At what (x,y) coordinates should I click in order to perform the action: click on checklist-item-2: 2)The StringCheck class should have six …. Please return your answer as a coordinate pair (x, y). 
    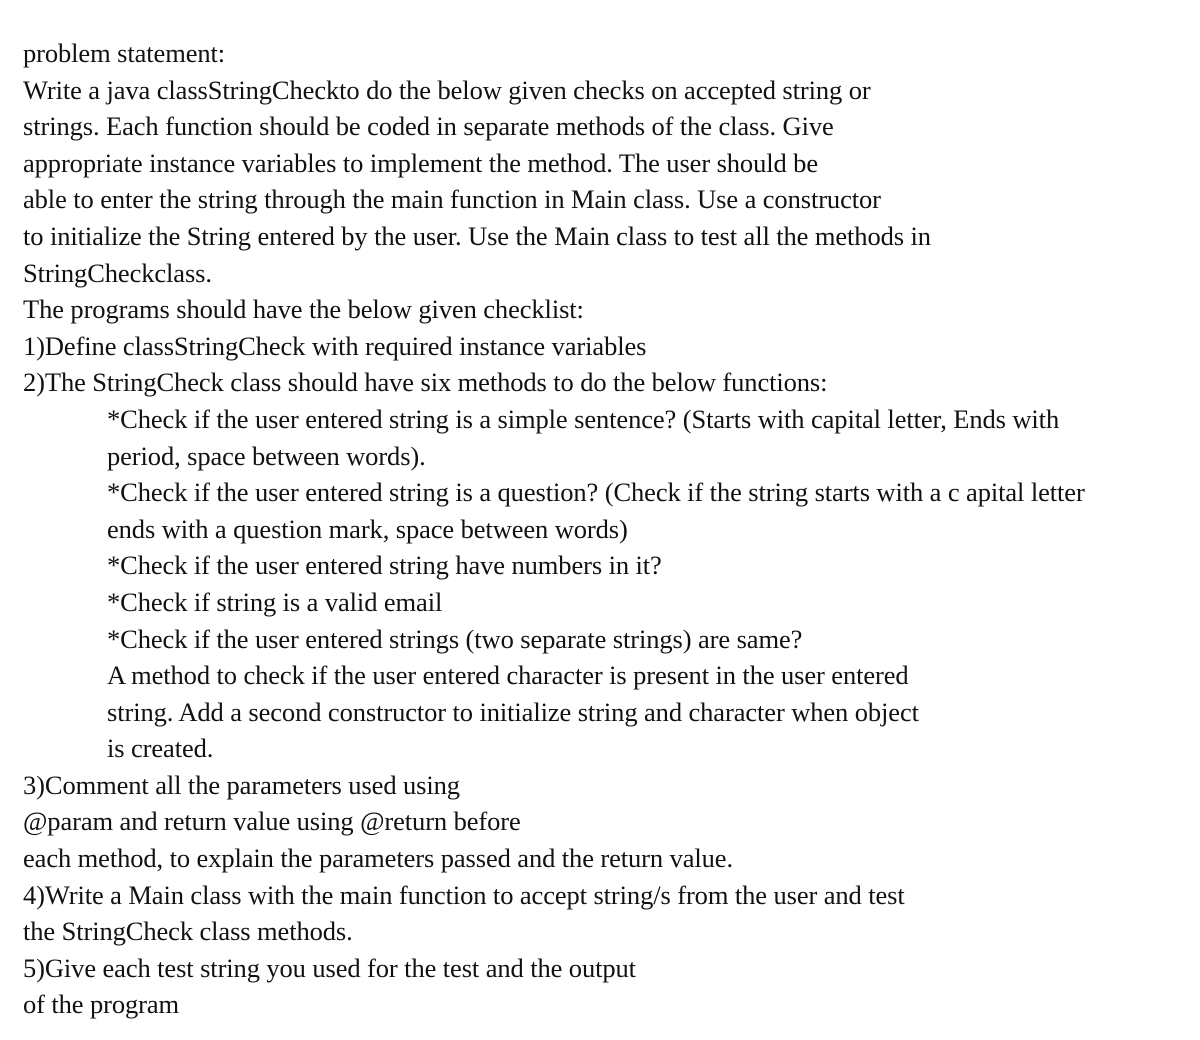
    Looking at the image, I should click on (425, 382).